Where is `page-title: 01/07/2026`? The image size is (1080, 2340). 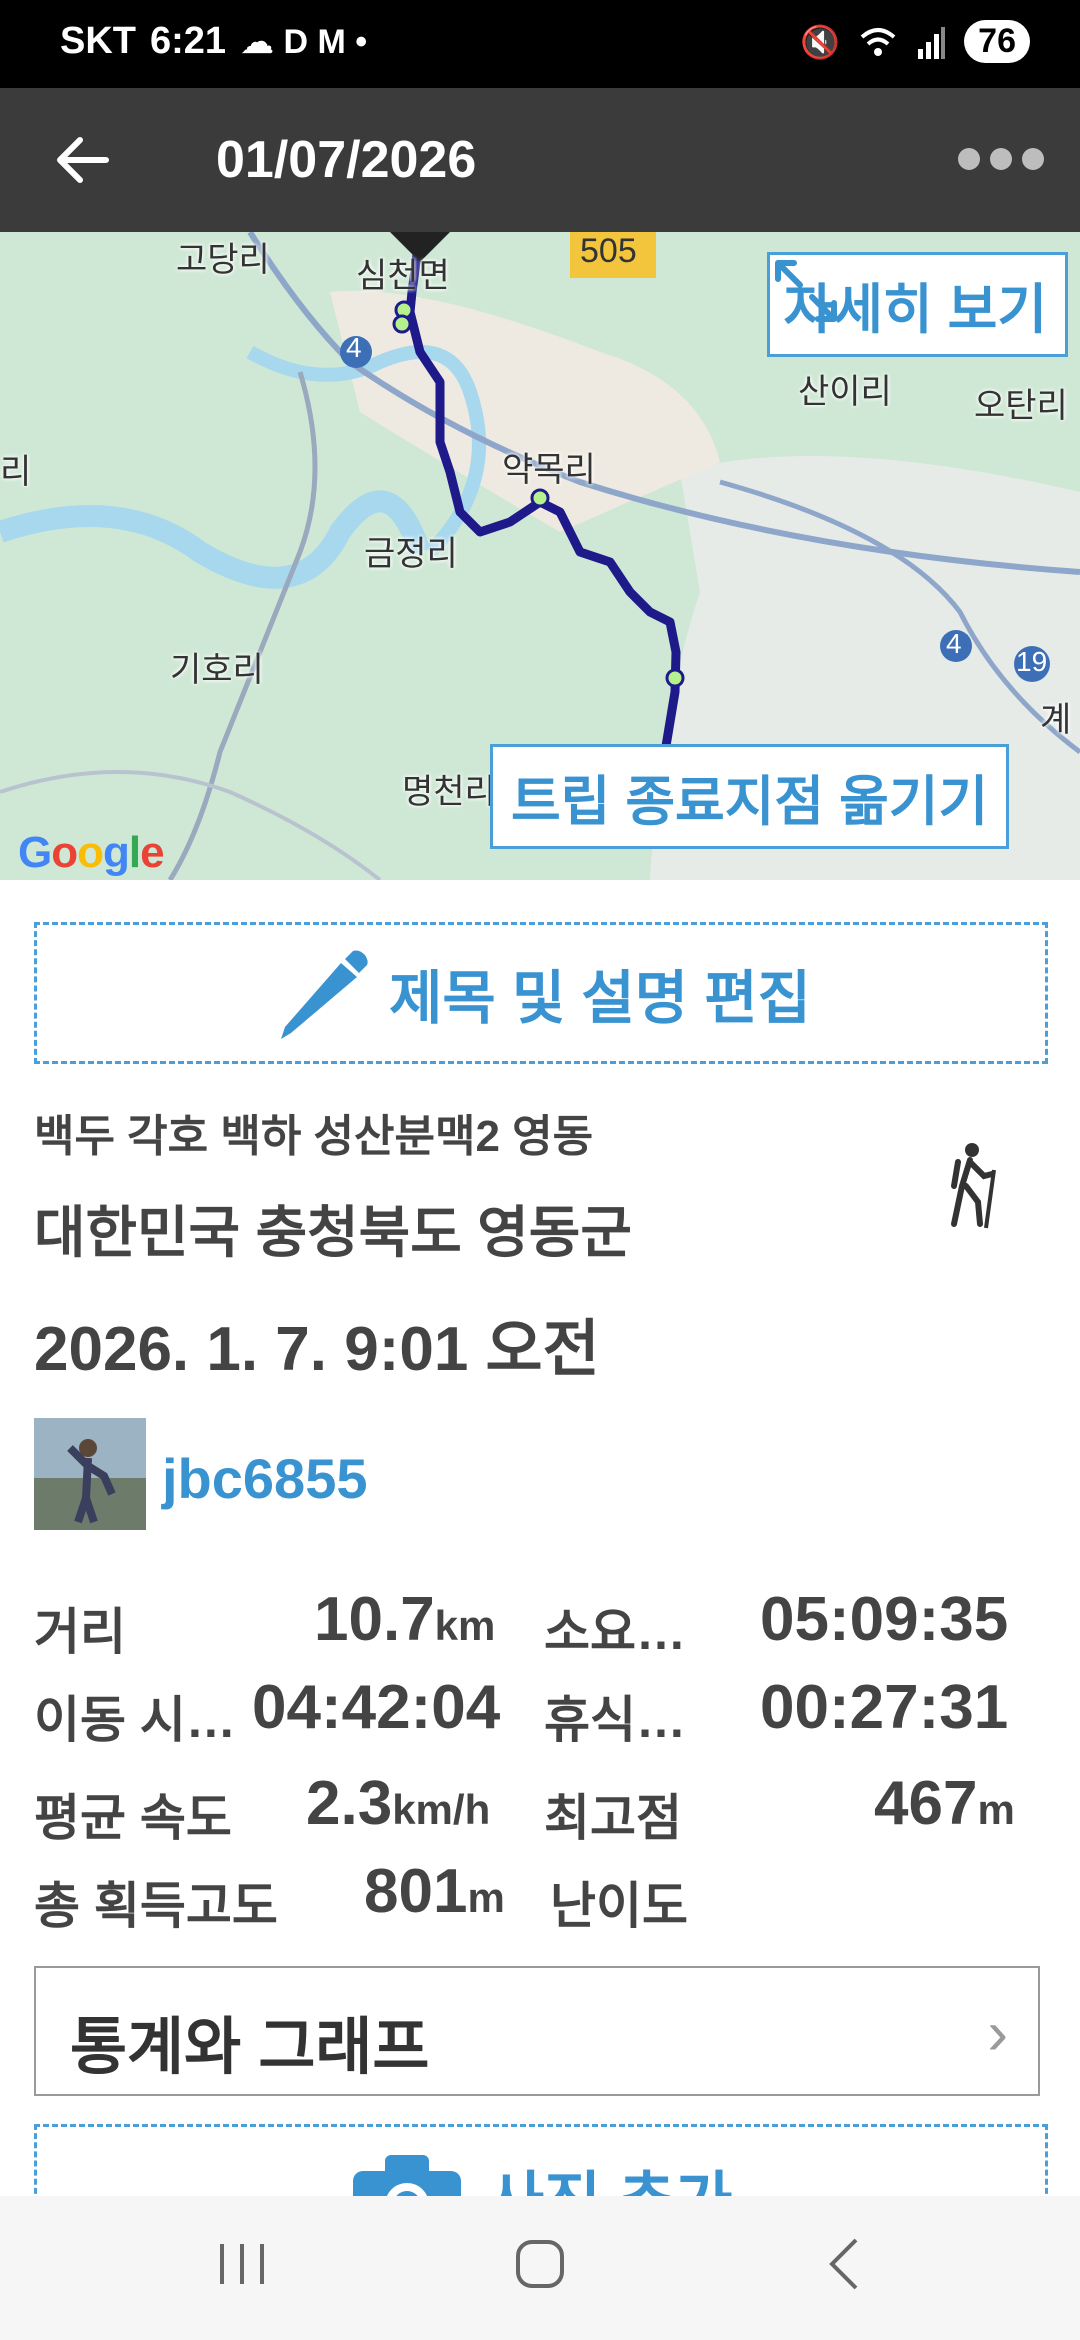 page-title: 01/07/2026 is located at coordinates (346, 160).